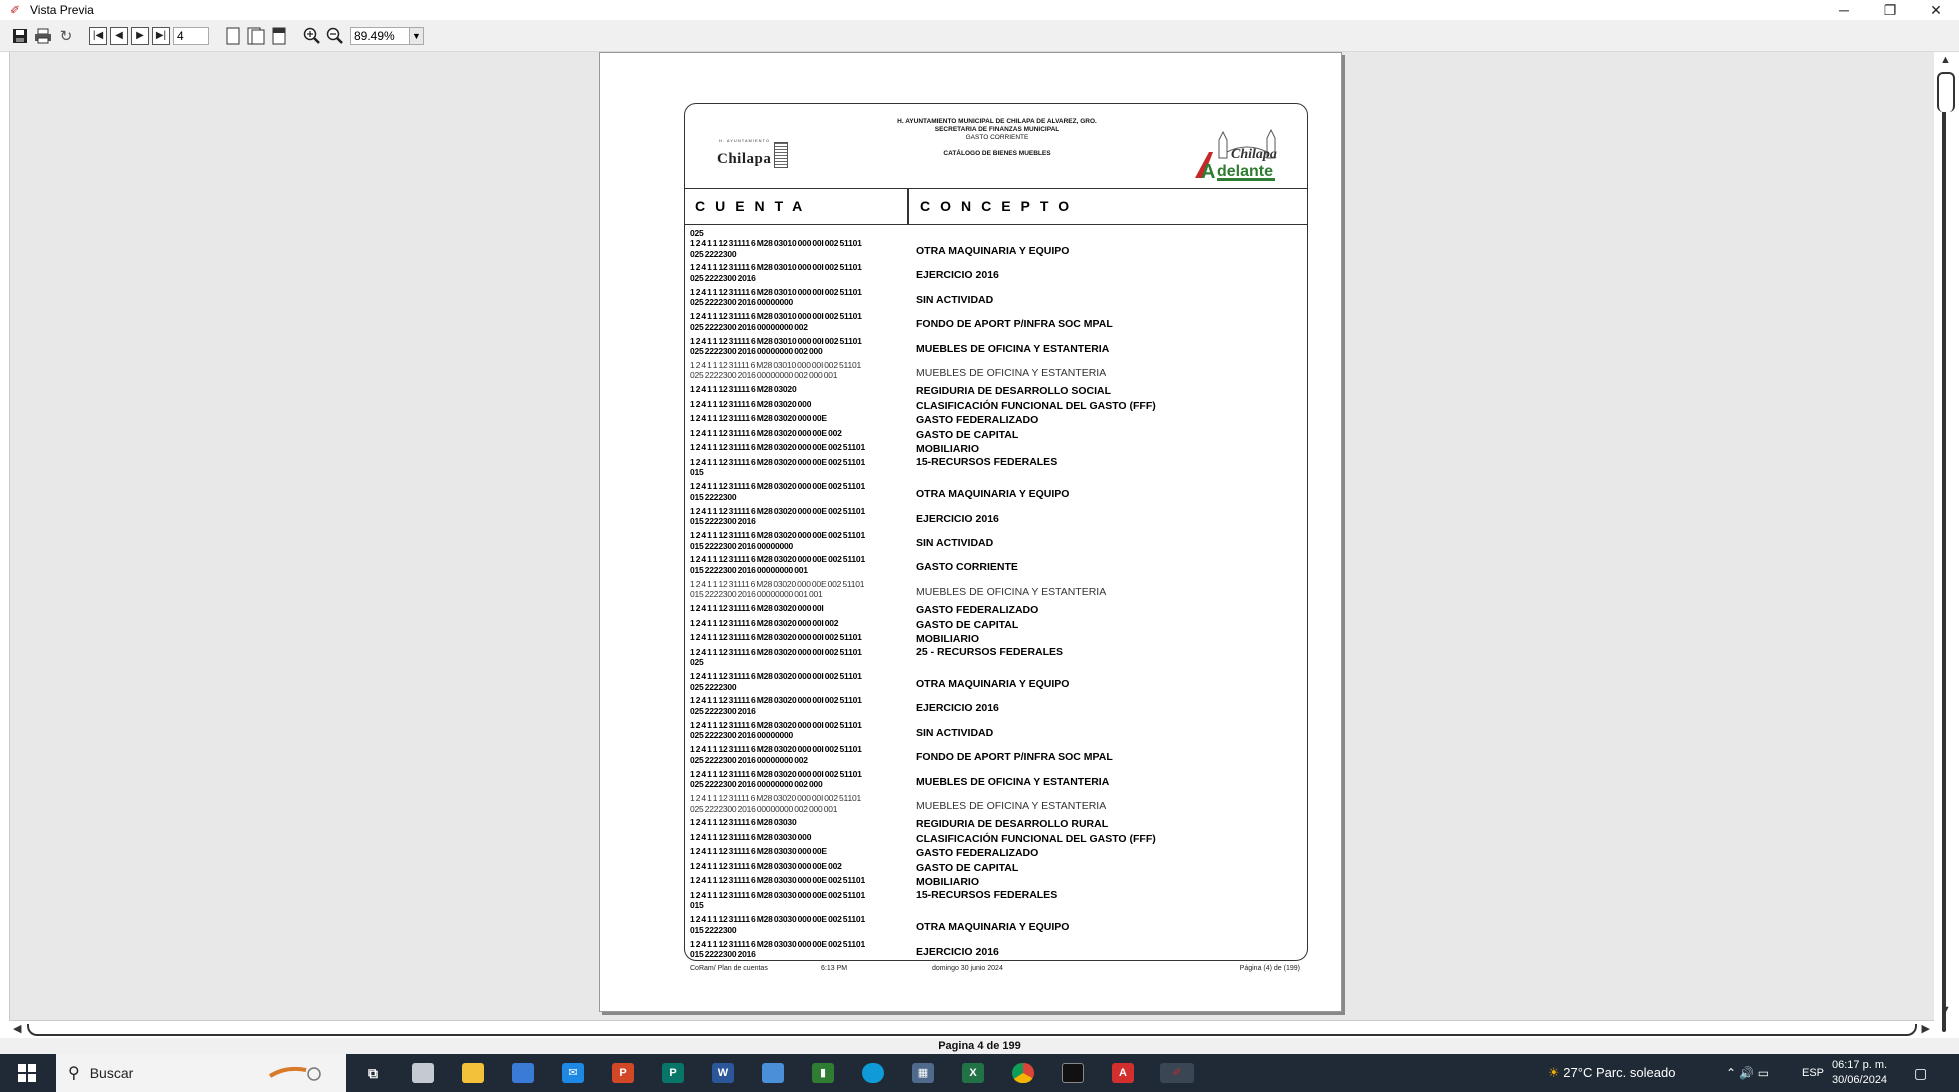 This screenshot has width=1959, height=1092. What do you see at coordinates (335, 36) in the screenshot?
I see `zoom-out-icon` at bounding box center [335, 36].